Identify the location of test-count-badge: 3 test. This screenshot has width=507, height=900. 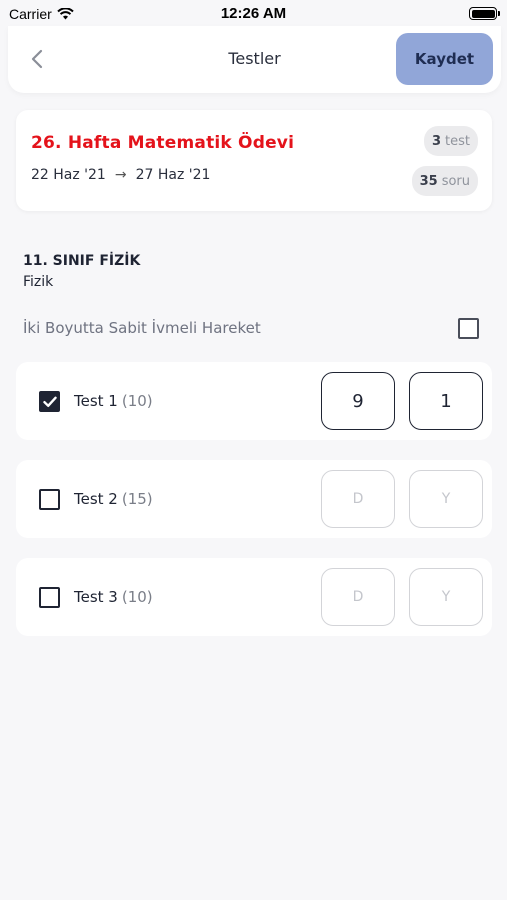
(450, 141).